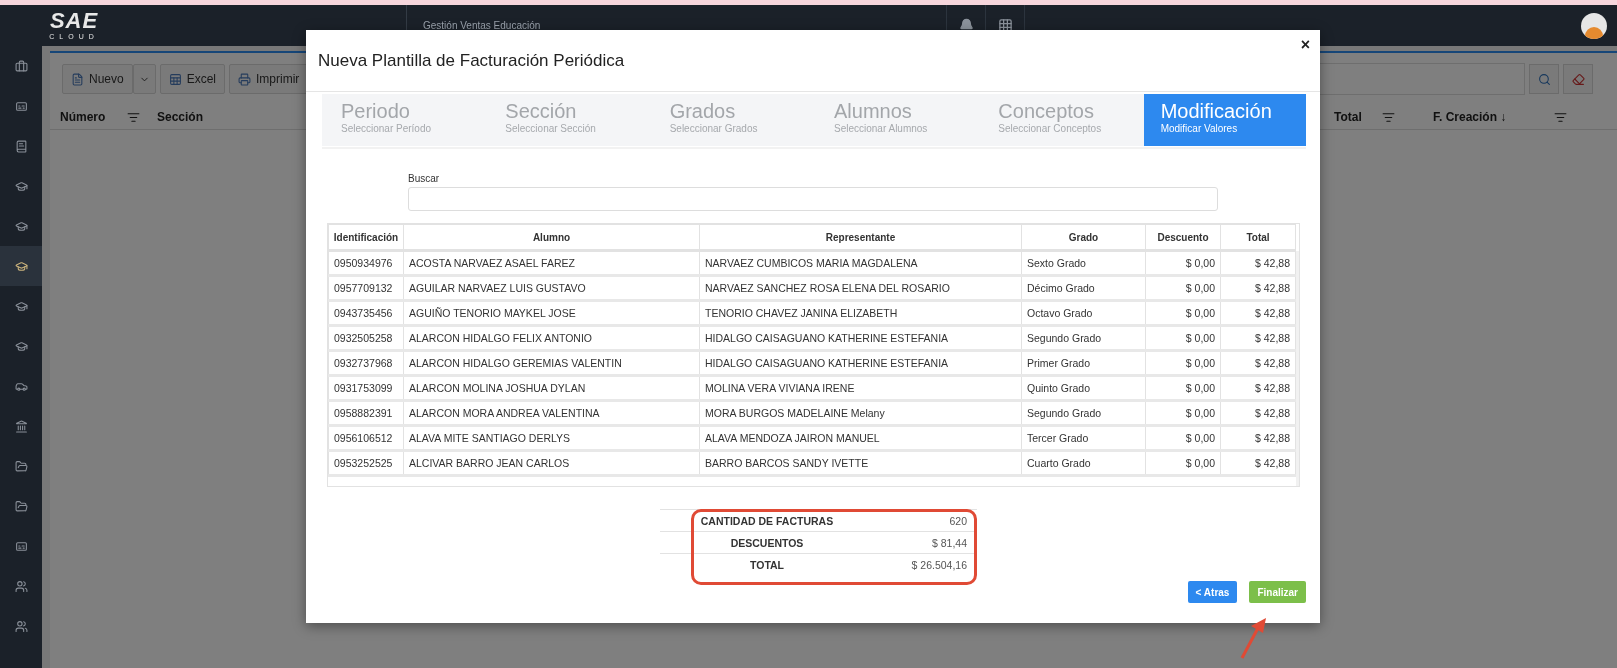 This screenshot has width=1617, height=668. I want to click on new-button: Nuevo, so click(97, 79).